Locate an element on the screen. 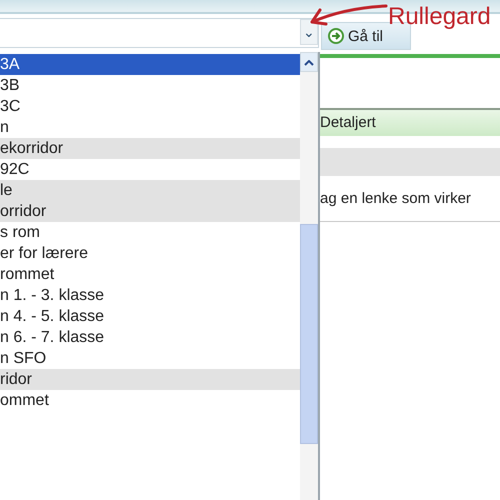 Image resolution: width=500 pixels, height=500 pixels. dropdown-option: orridor is located at coordinates (150, 211).